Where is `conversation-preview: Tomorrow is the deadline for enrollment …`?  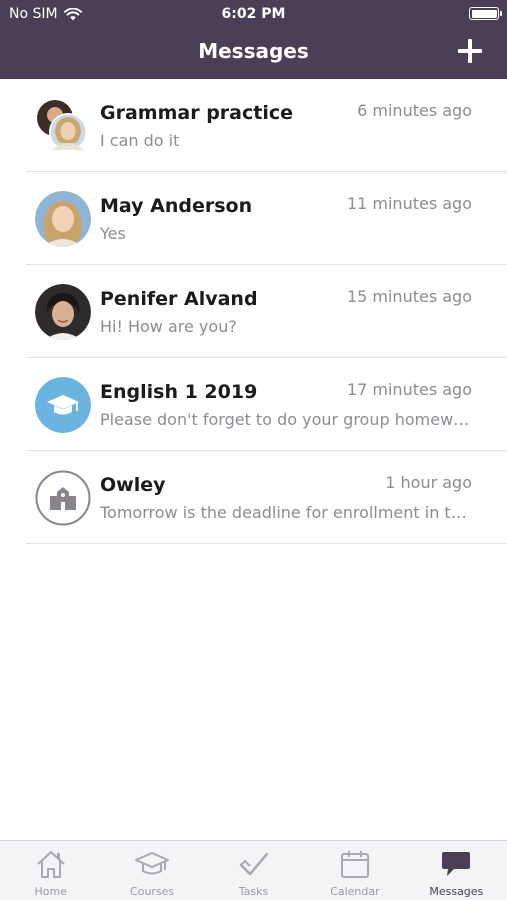 conversation-preview: Tomorrow is the deadline for enrollment … is located at coordinates (286, 512).